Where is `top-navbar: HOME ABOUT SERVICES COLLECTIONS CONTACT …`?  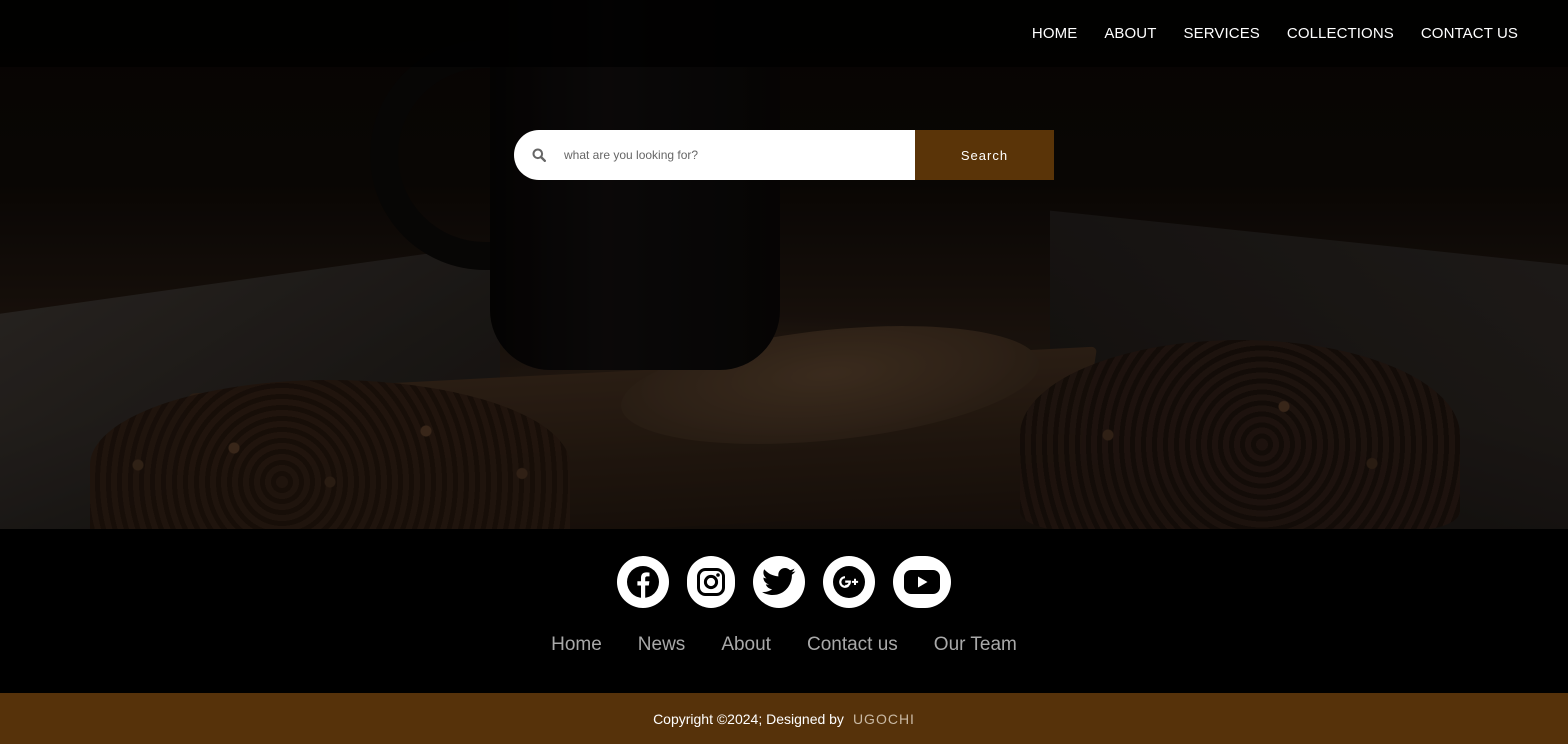
top-navbar: HOME ABOUT SERVICES COLLECTIONS CONTACT … is located at coordinates (784, 33).